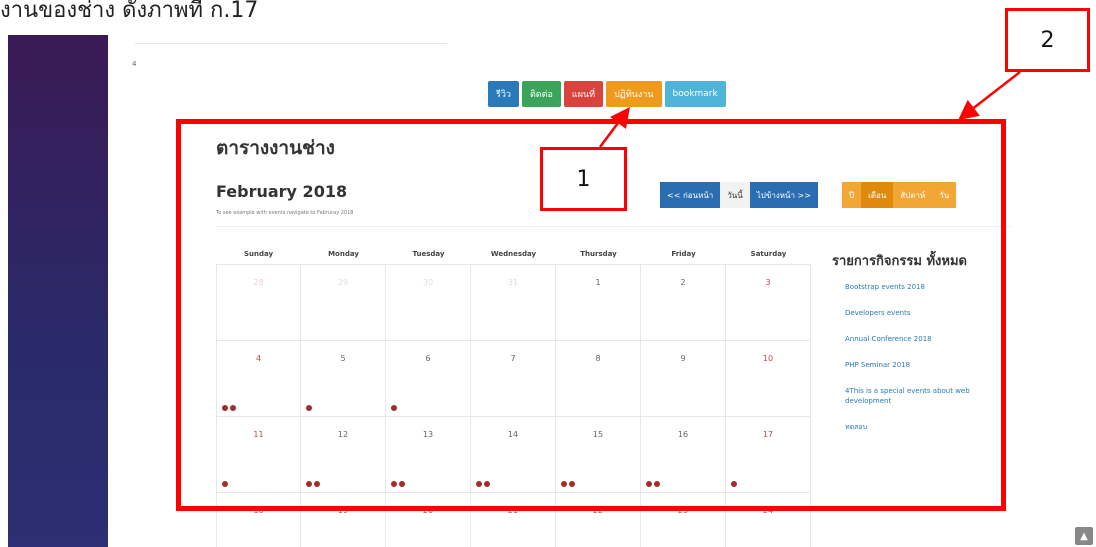 The height and width of the screenshot is (547, 1096). I want to click on annotation-label-2: 2, so click(1047, 40).